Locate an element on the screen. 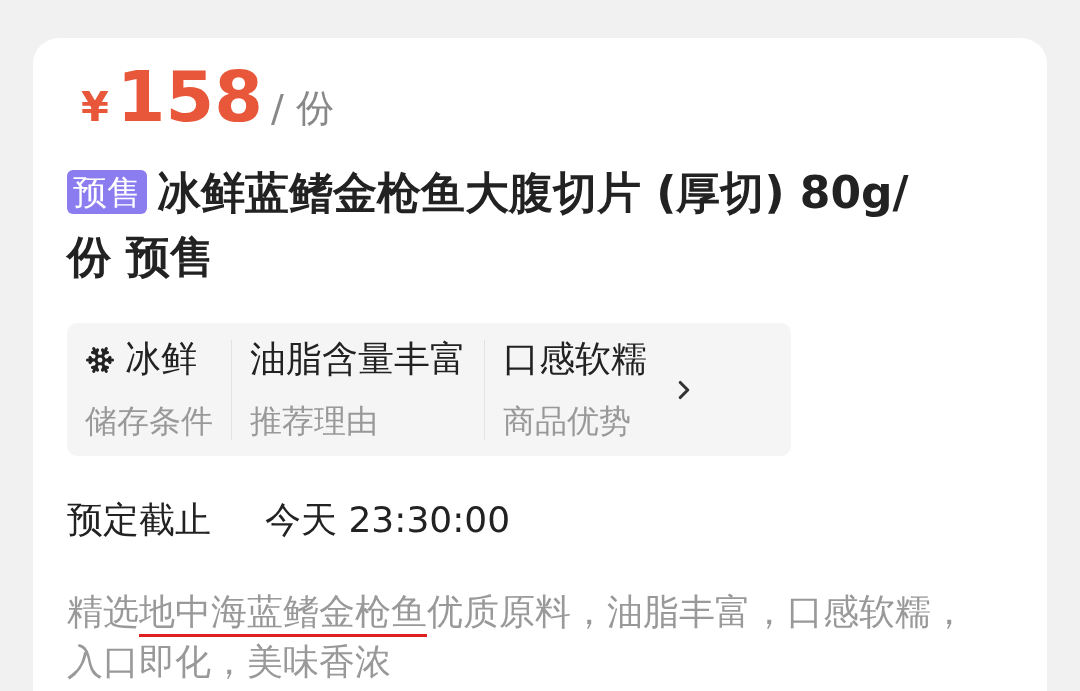  deadline-label: 预定截止 is located at coordinates (139, 520).